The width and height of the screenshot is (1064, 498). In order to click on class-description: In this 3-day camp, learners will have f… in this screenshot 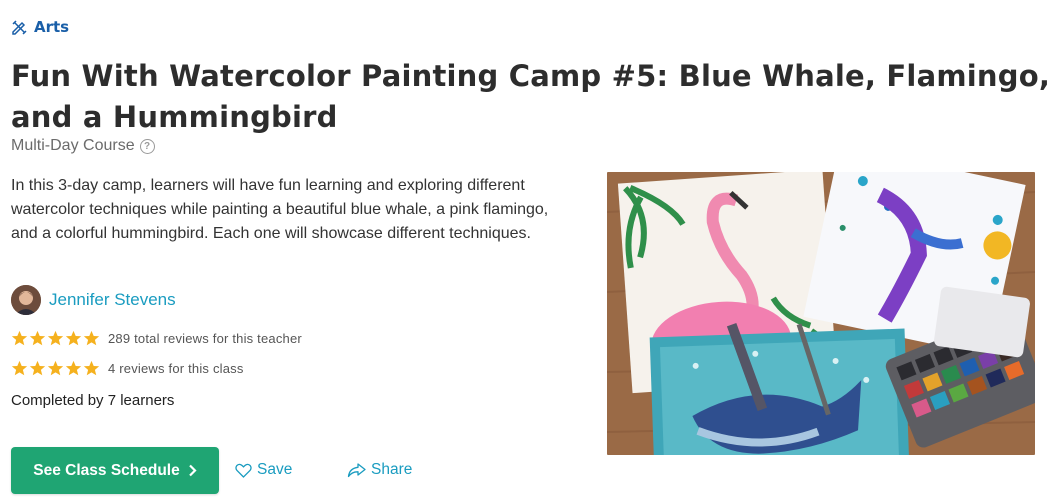, I will do `click(280, 209)`.